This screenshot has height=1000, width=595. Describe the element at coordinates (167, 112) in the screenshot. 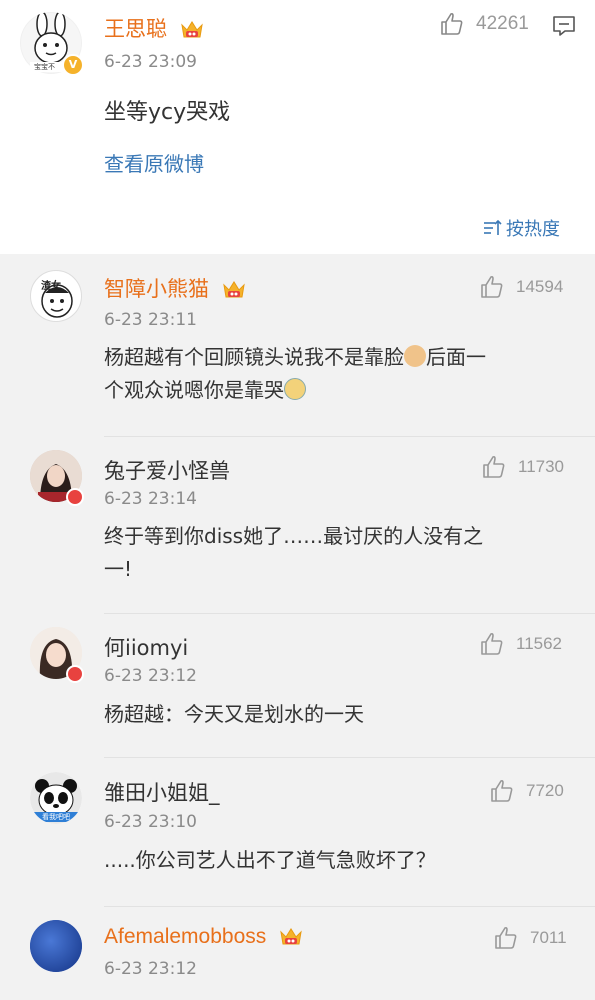

I see `post-text: 坐等ycy哭戏` at that location.